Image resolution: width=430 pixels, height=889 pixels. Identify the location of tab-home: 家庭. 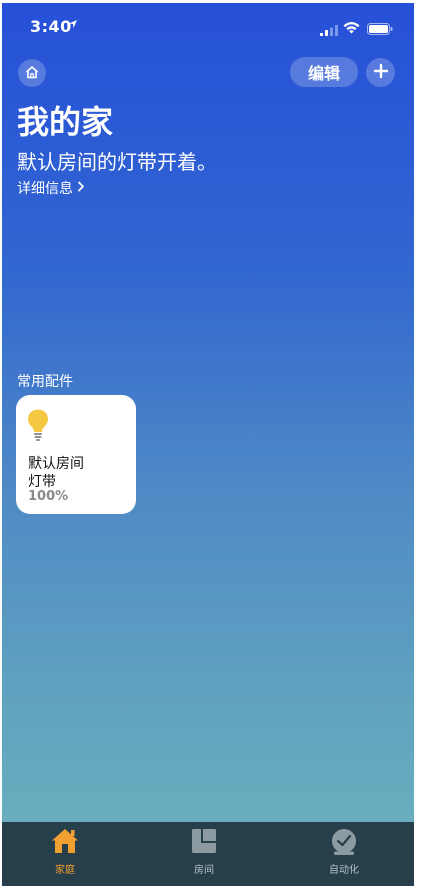
(65, 854).